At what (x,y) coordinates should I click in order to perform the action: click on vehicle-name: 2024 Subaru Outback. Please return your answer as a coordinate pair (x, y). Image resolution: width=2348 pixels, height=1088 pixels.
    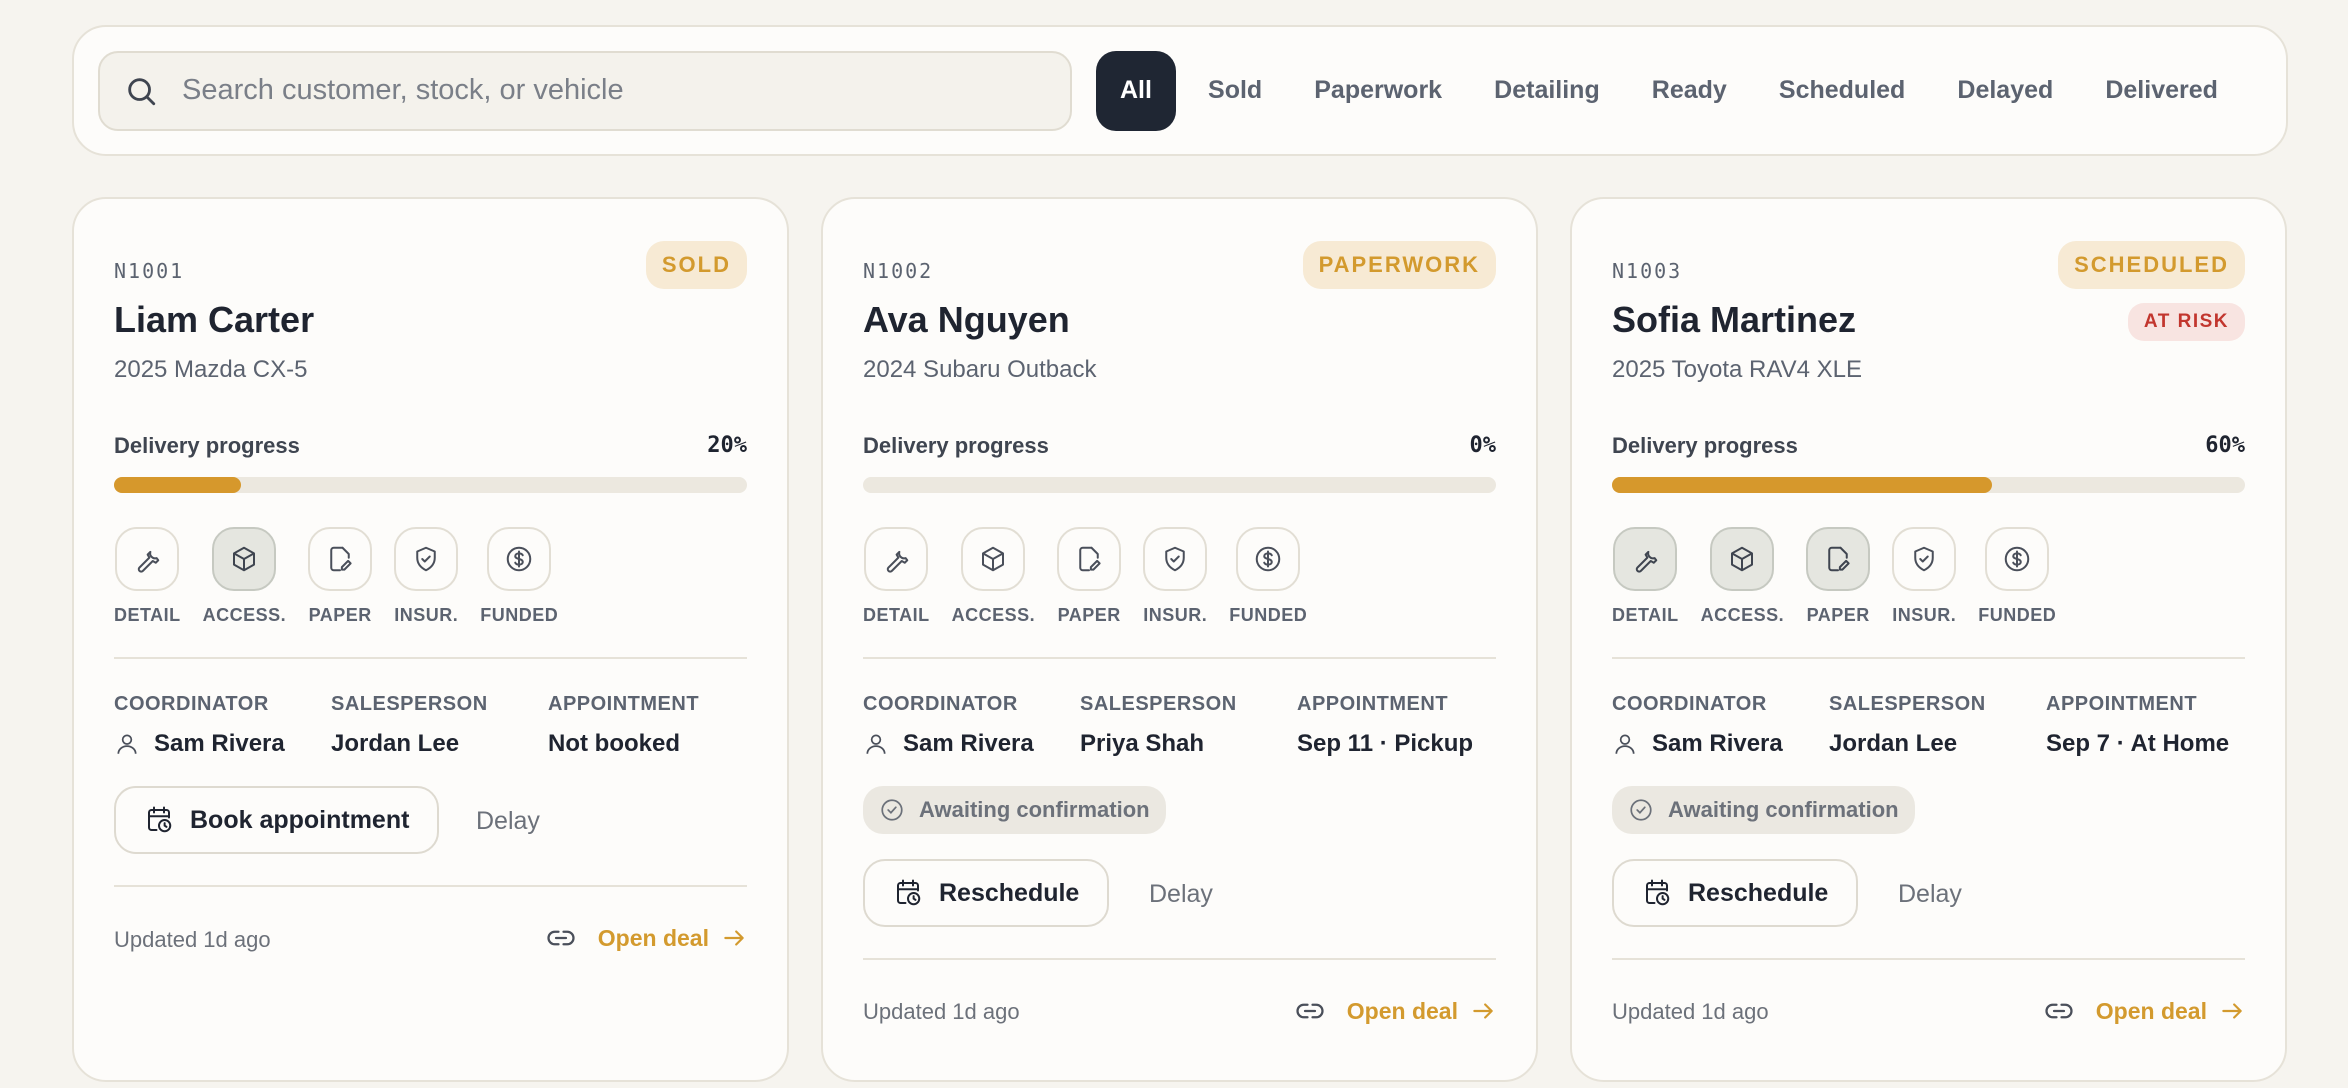
    Looking at the image, I should click on (980, 369).